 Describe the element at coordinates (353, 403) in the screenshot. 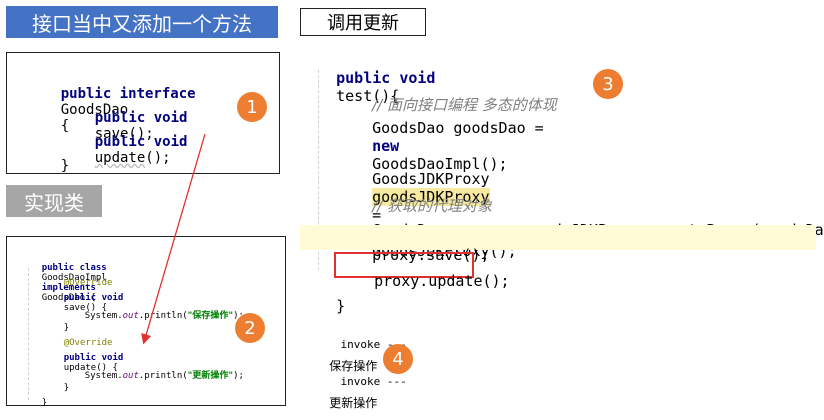

I see `console-line-4: 更新操作` at that location.